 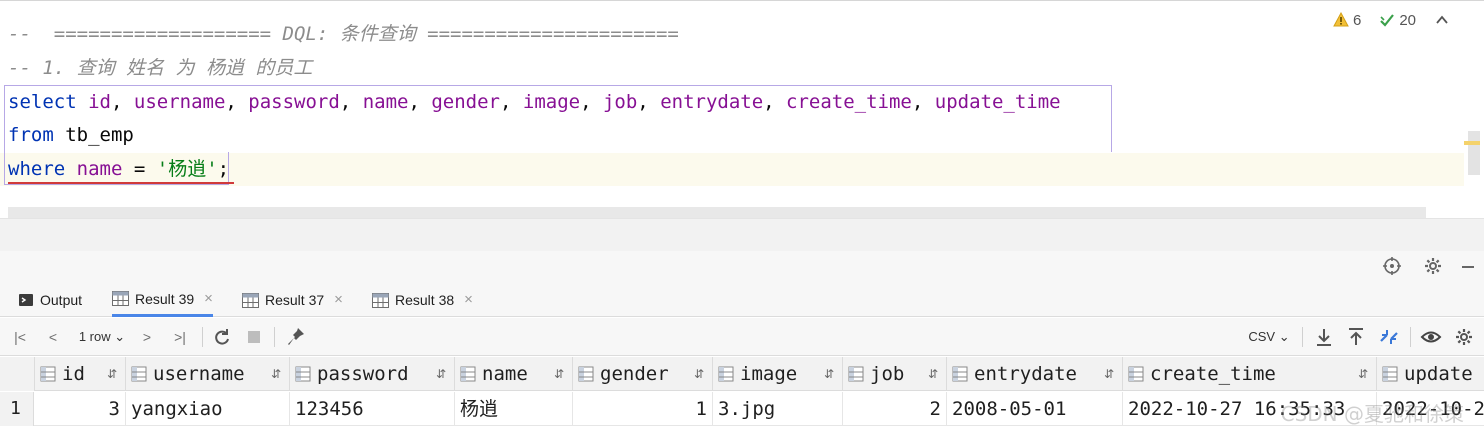 I want to click on table-name: tb_emp, so click(x=99, y=135).